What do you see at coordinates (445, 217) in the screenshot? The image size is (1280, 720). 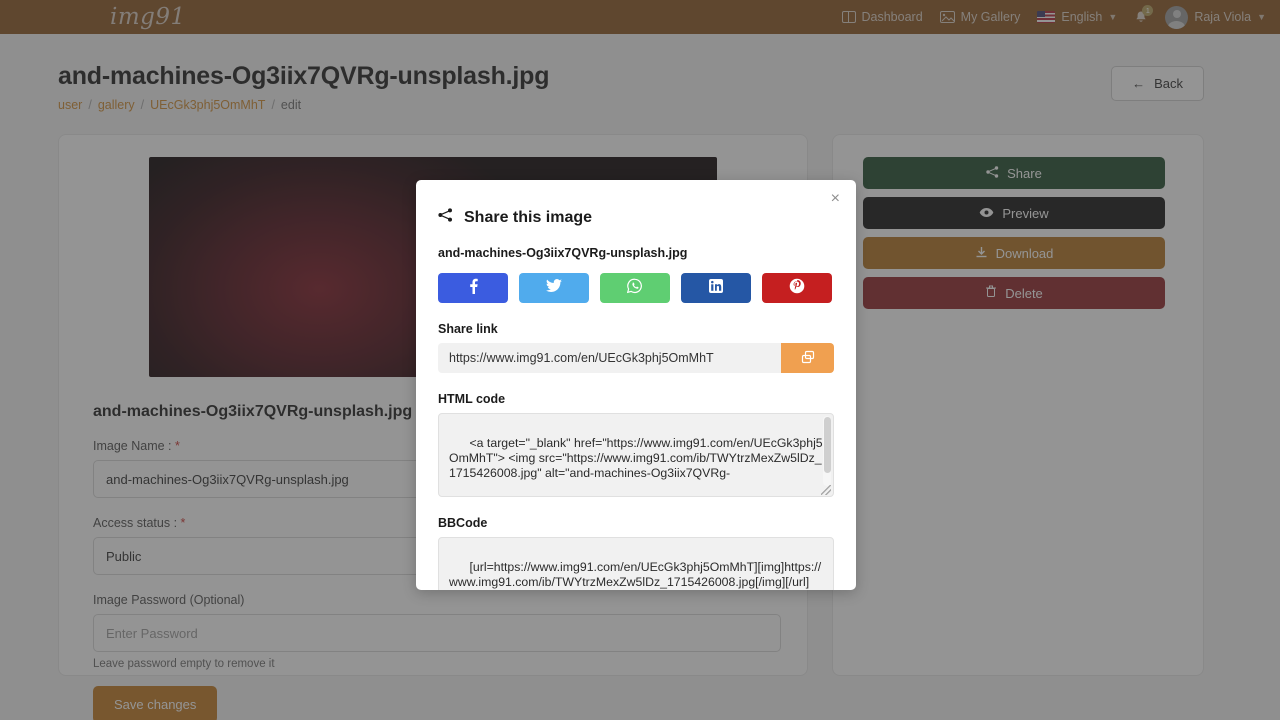 I see `share-icon` at bounding box center [445, 217].